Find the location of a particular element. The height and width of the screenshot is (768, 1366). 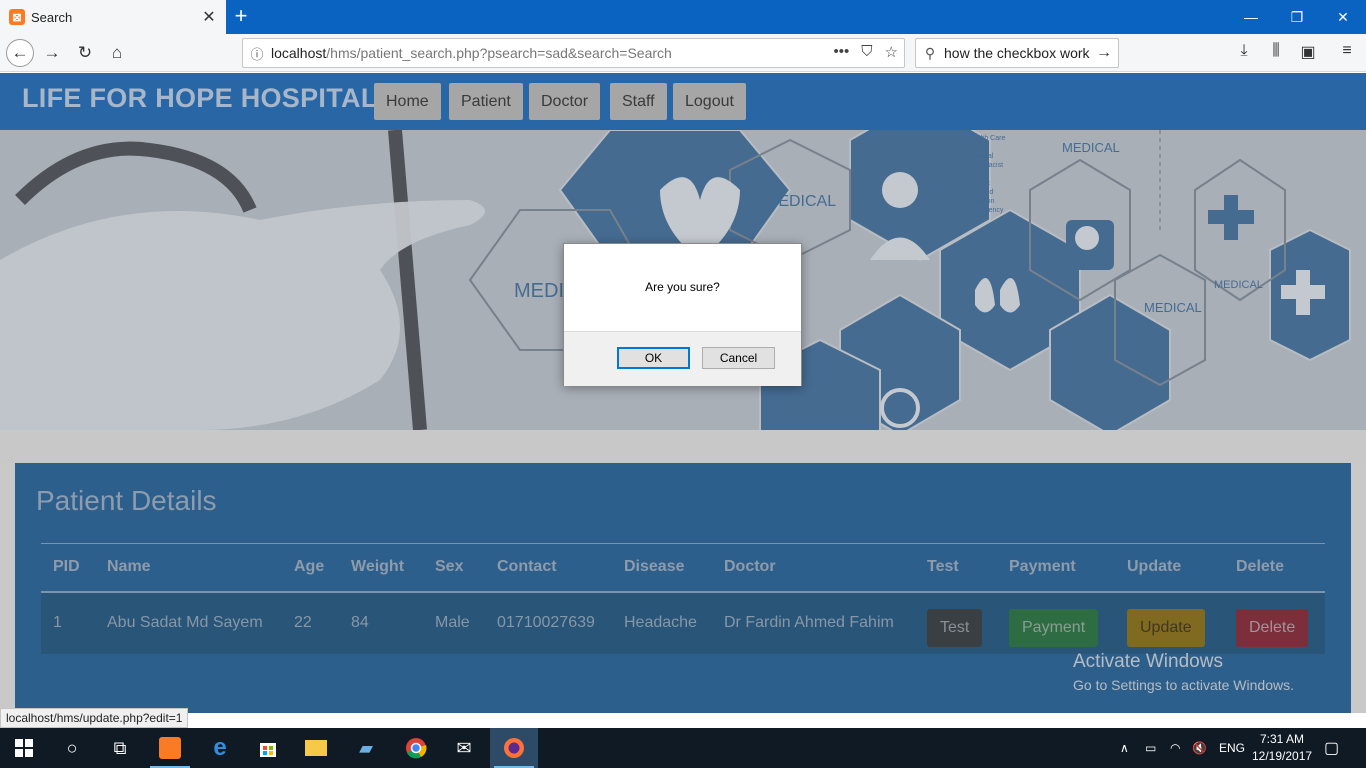

file-explorer-icon is located at coordinates (316, 748).